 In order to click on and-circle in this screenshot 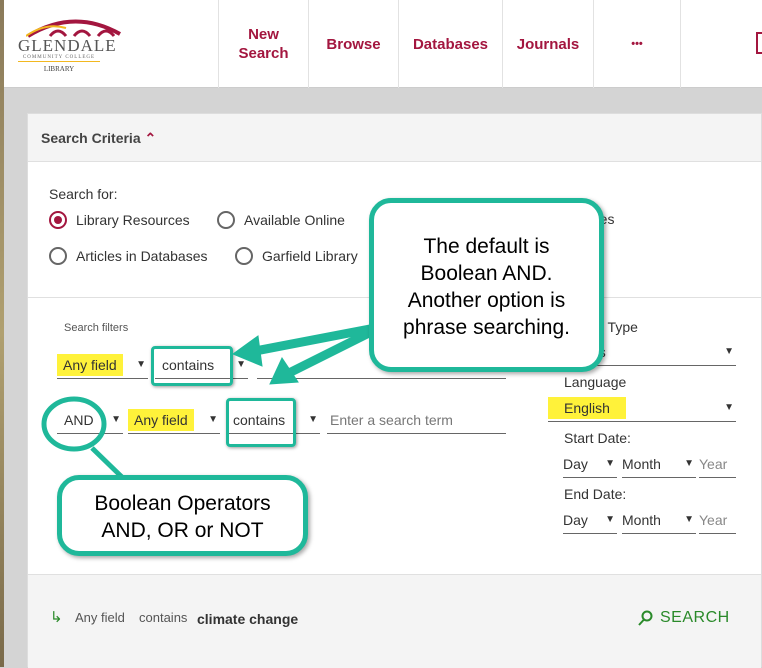, I will do `click(74, 424)`.